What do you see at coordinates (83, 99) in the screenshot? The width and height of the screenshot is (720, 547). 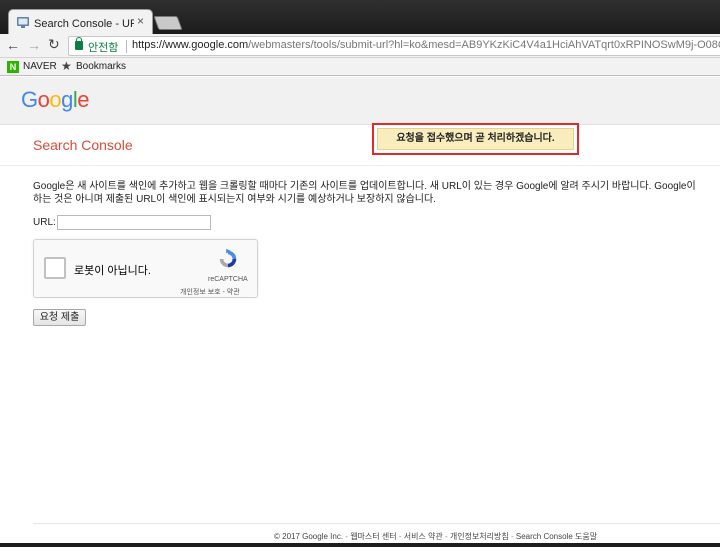 I see `logo-letter: e` at bounding box center [83, 99].